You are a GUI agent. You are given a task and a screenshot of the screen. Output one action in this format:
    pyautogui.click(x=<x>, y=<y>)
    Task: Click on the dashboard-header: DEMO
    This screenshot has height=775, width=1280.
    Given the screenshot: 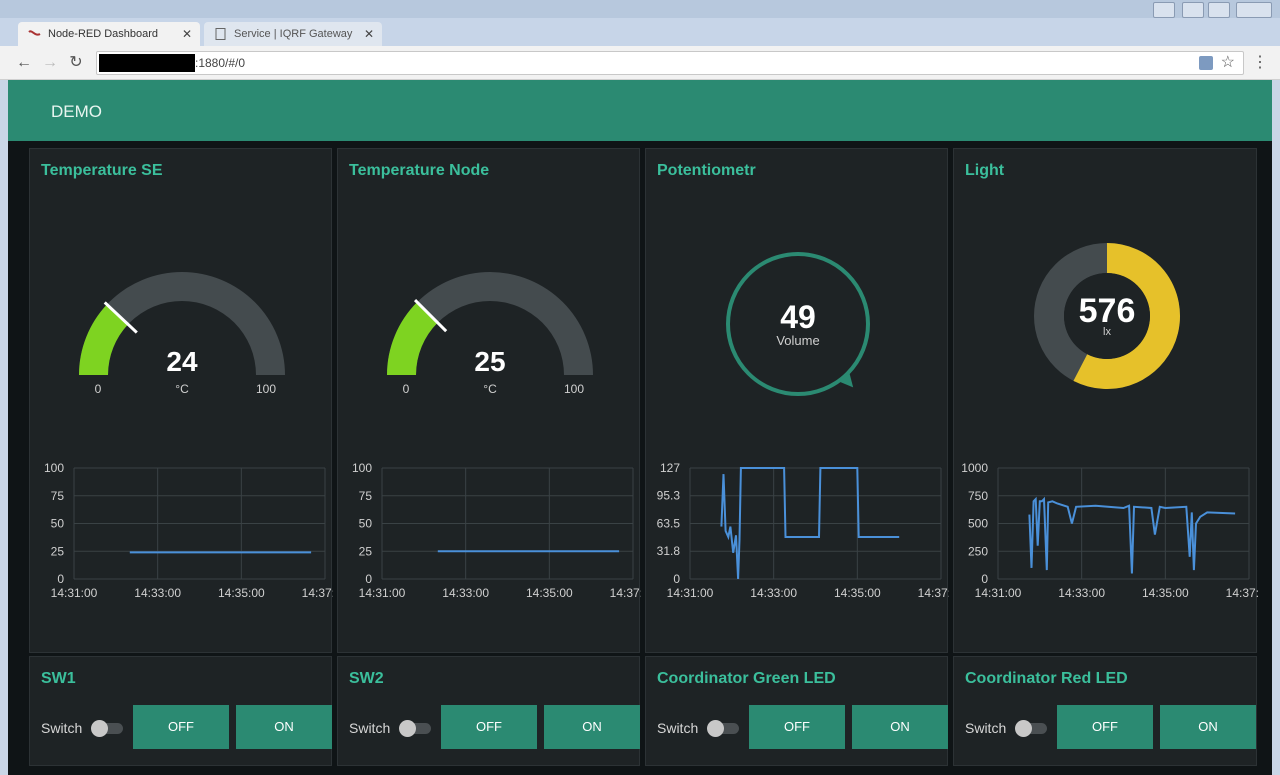 What is the action you would take?
    pyautogui.click(x=640, y=110)
    